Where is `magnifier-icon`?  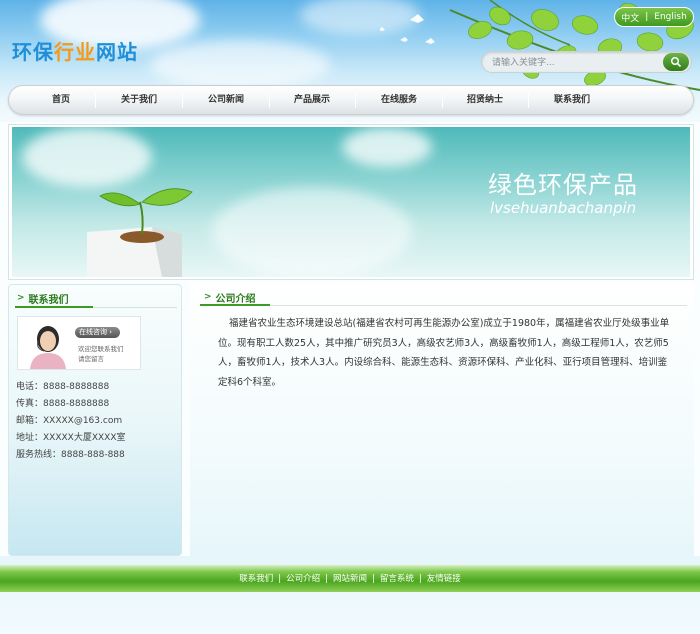 magnifier-icon is located at coordinates (676, 62).